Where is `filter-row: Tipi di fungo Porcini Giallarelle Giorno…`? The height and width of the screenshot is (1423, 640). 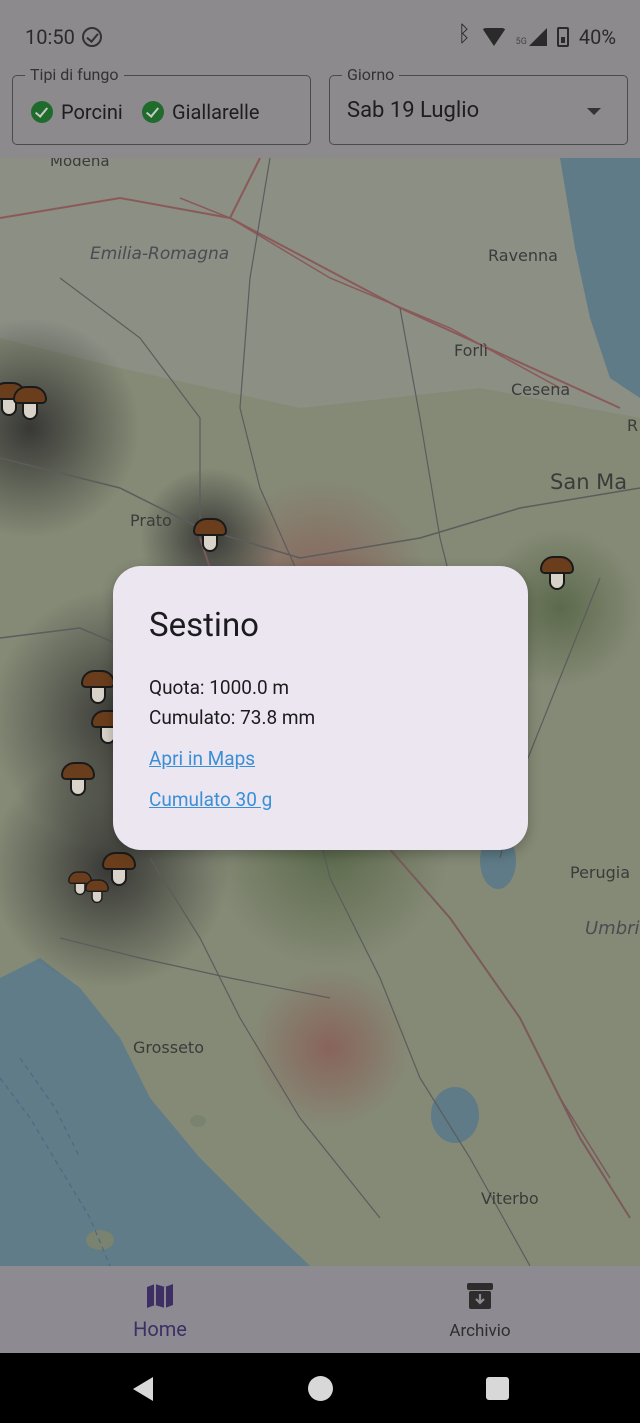
filter-row: Tipi di fungo Porcini Giallarelle Giorno… is located at coordinates (320, 111).